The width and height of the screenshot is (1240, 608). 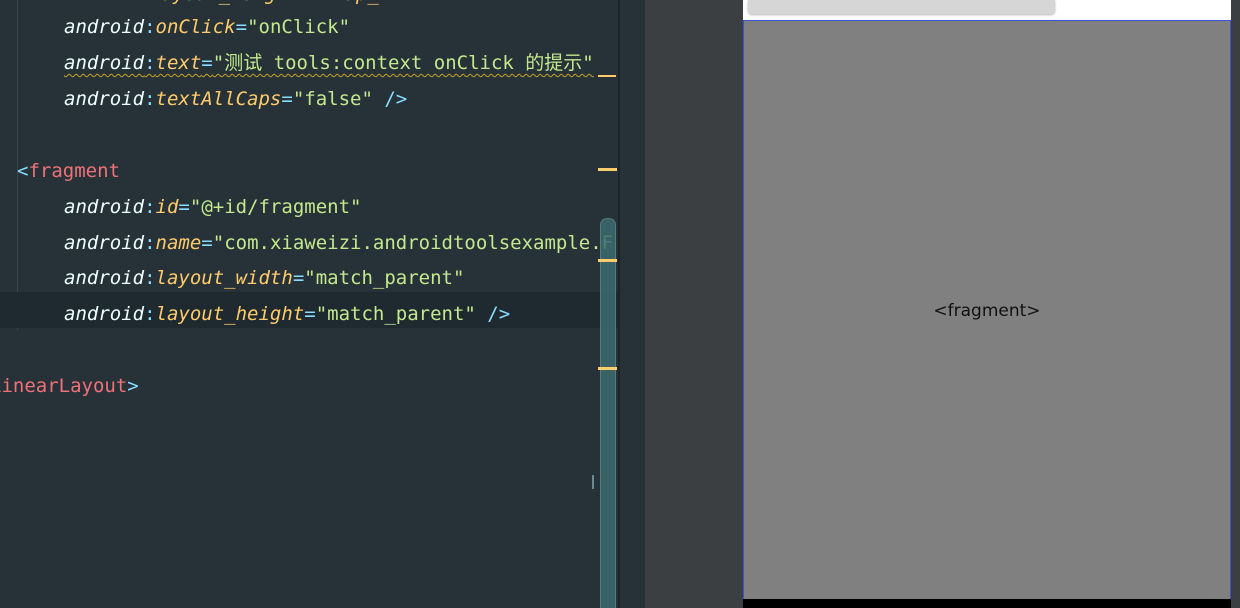 I want to click on attribute-name: onClick, so click(x=195, y=27).